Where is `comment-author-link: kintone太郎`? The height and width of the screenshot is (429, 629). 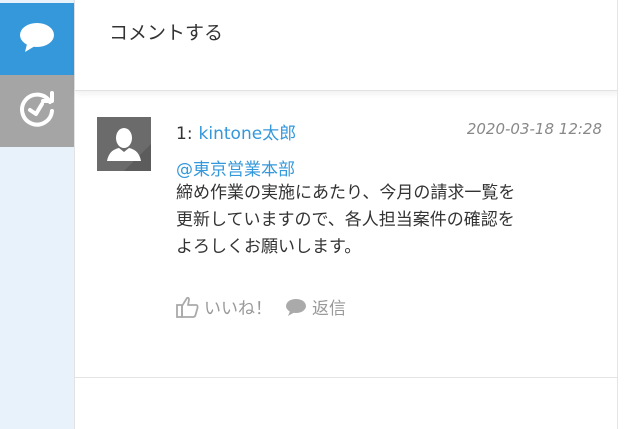
comment-author-link: kintone太郎 is located at coordinates (248, 134).